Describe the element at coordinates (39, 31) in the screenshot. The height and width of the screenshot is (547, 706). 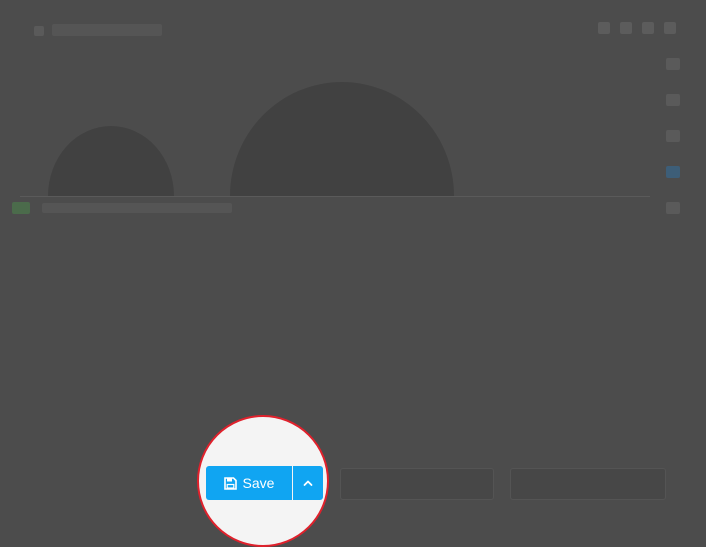
I see `app-icon` at that location.